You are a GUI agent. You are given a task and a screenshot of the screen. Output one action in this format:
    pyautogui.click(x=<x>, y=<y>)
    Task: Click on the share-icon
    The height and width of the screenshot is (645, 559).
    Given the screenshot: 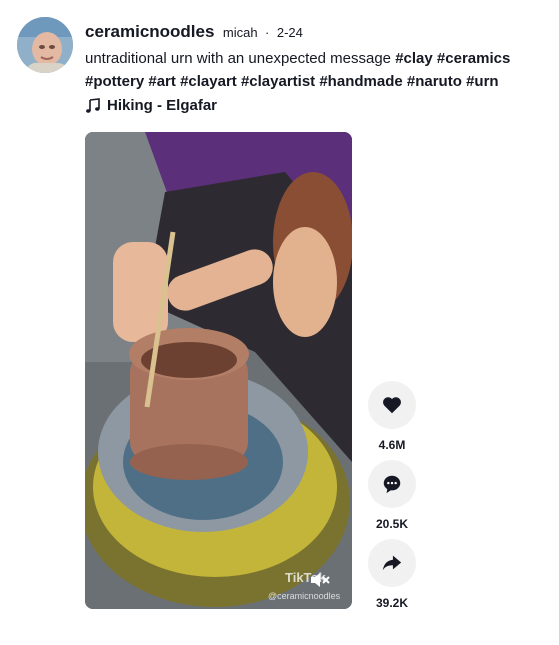 What is the action you would take?
    pyautogui.click(x=392, y=563)
    